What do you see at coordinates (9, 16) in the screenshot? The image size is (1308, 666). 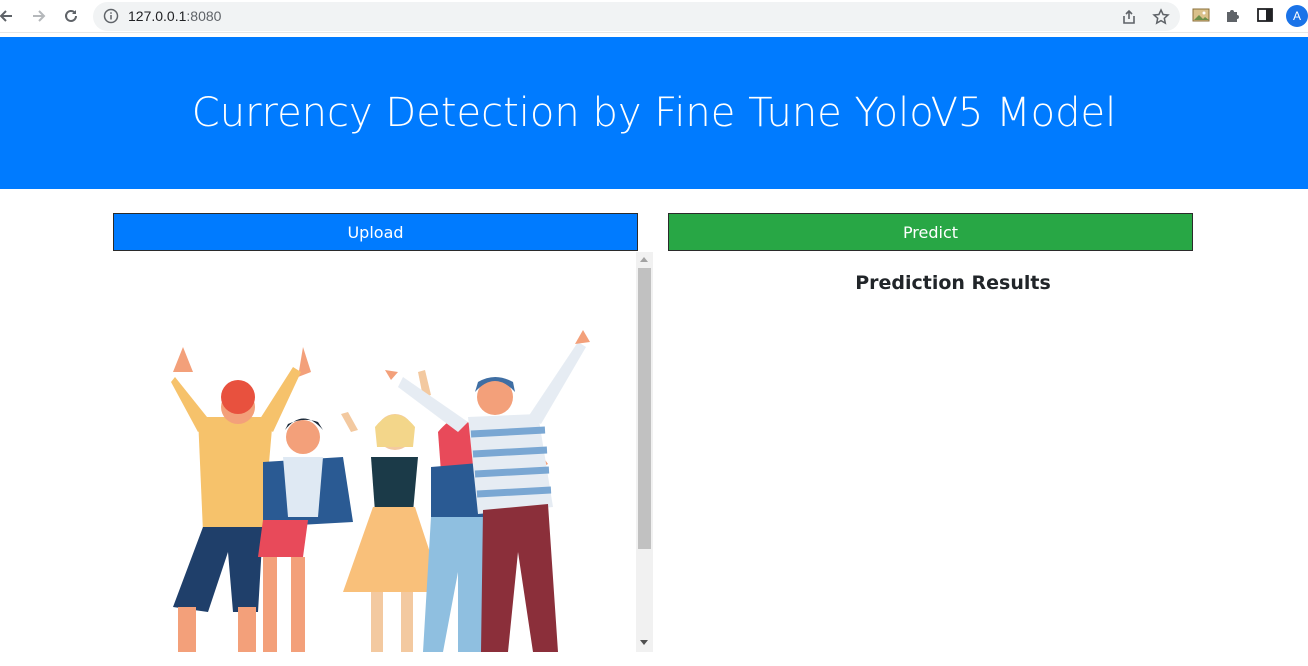 I see `back-arrow-icon` at bounding box center [9, 16].